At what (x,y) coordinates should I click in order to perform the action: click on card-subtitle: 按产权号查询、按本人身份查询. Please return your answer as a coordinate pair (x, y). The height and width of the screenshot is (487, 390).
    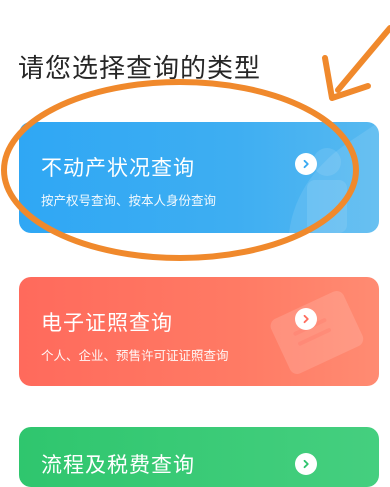
    Looking at the image, I should click on (129, 200).